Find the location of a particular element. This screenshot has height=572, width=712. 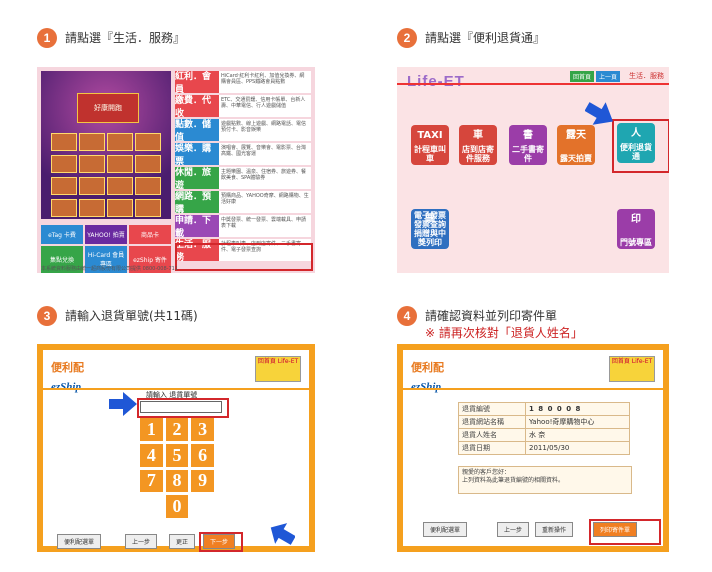

menu-button: 娛樂．購票 is located at coordinates (197, 155).